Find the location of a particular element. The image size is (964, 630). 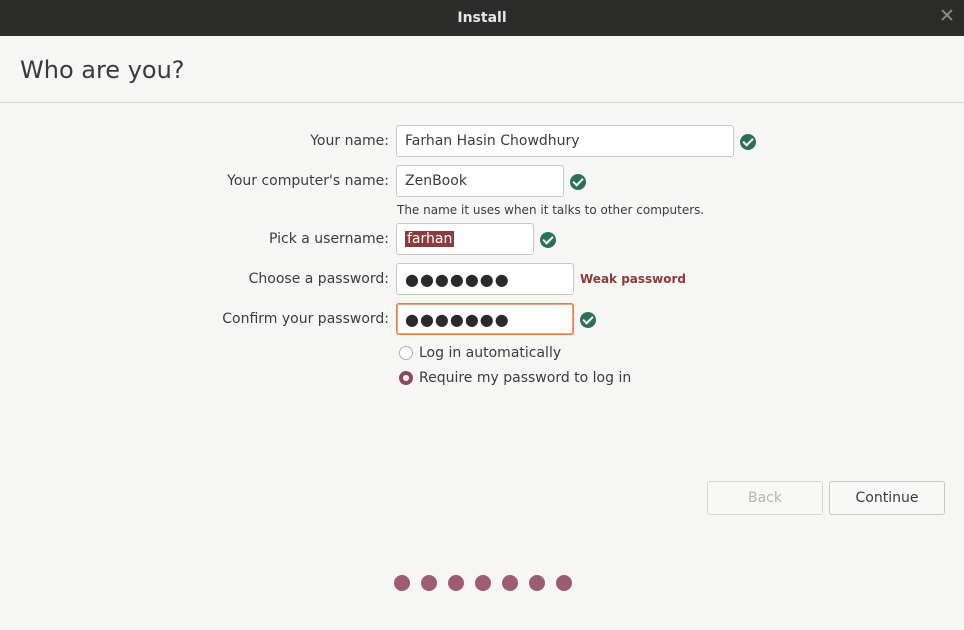

username-value: farhan is located at coordinates (430, 239).